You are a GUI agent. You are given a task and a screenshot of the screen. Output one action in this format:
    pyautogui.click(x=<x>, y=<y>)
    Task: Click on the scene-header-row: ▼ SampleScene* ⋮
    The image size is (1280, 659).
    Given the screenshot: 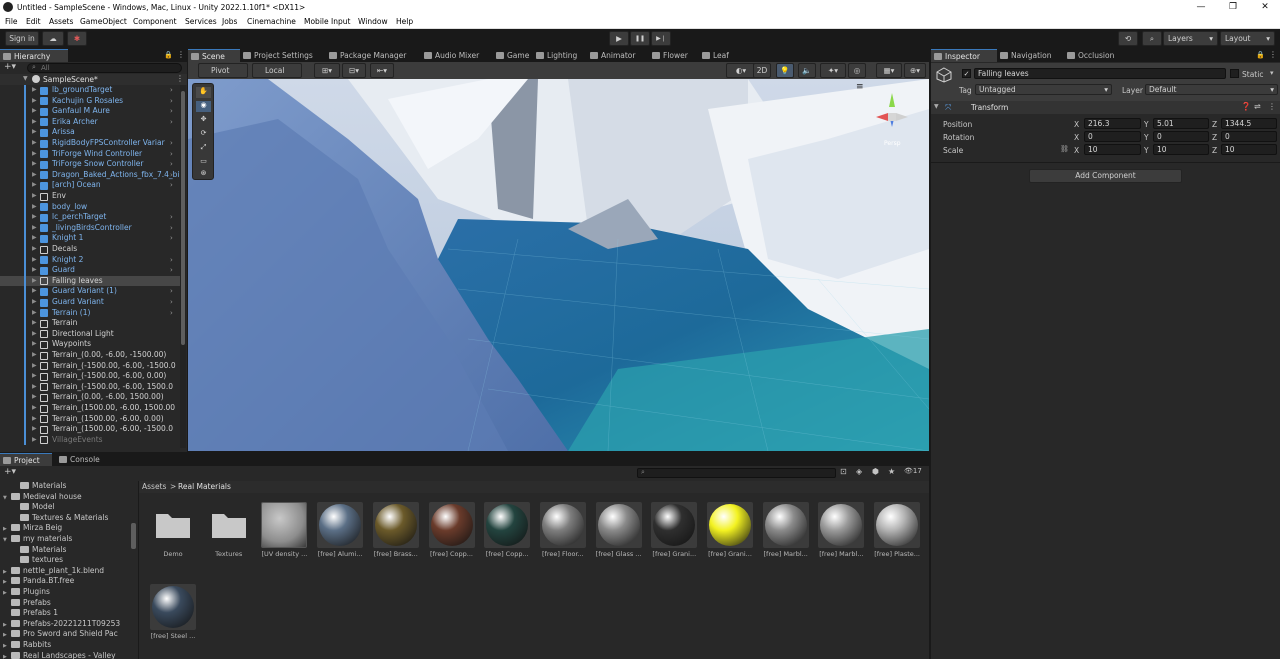 What is the action you would take?
    pyautogui.click(x=93, y=79)
    